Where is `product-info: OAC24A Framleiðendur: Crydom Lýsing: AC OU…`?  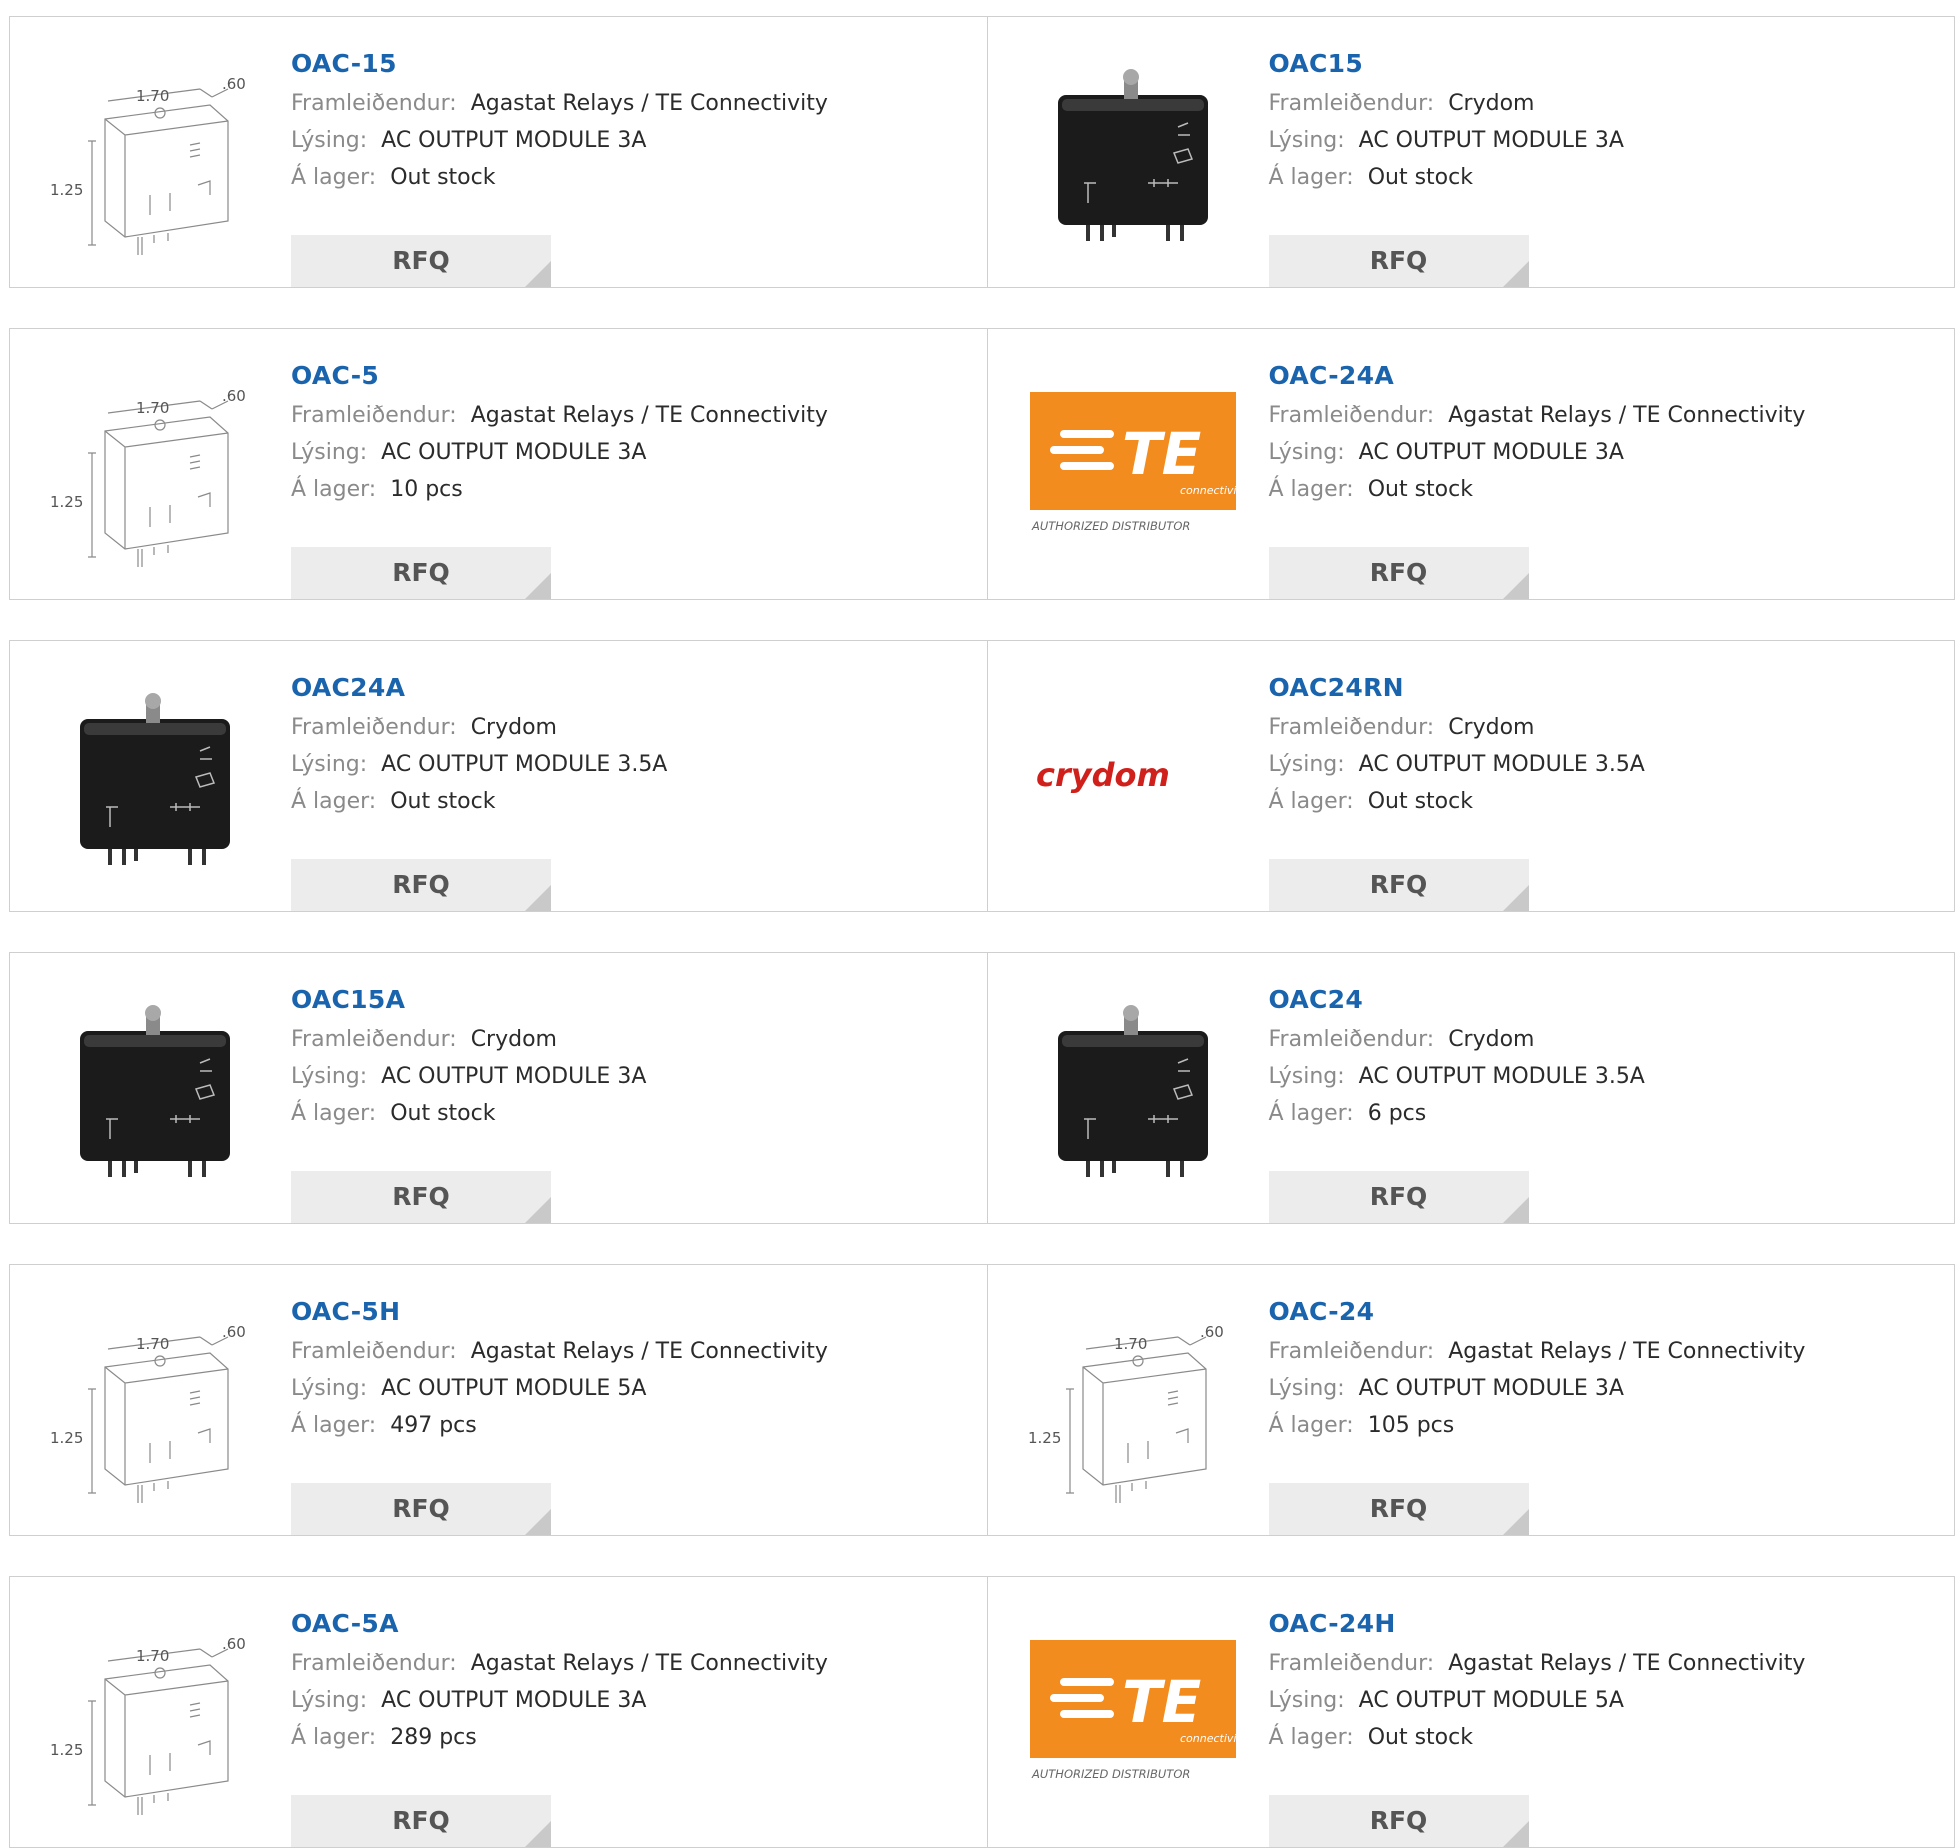
product-info: OAC24A Framleiðendur: Crydom Lýsing: AC OU… is located at coordinates (621, 791).